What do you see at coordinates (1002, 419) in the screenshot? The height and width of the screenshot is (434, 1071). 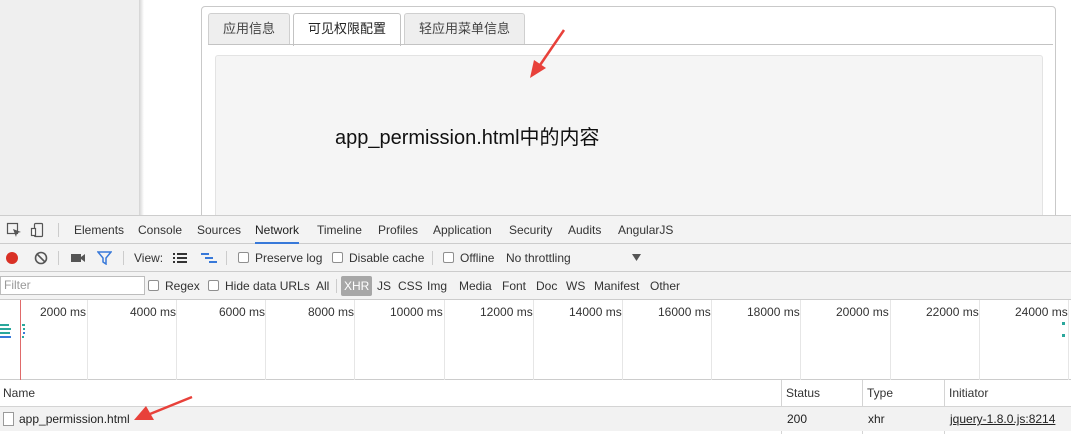 I see `request-initiator-link: jquery-1.8.0.js:8214` at bounding box center [1002, 419].